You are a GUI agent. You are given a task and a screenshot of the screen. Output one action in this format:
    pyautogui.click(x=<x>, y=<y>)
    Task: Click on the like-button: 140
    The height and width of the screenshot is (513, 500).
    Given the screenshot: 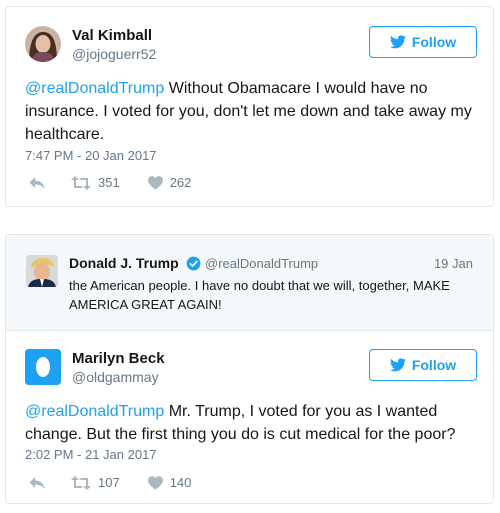 What is the action you would take?
    pyautogui.click(x=169, y=482)
    